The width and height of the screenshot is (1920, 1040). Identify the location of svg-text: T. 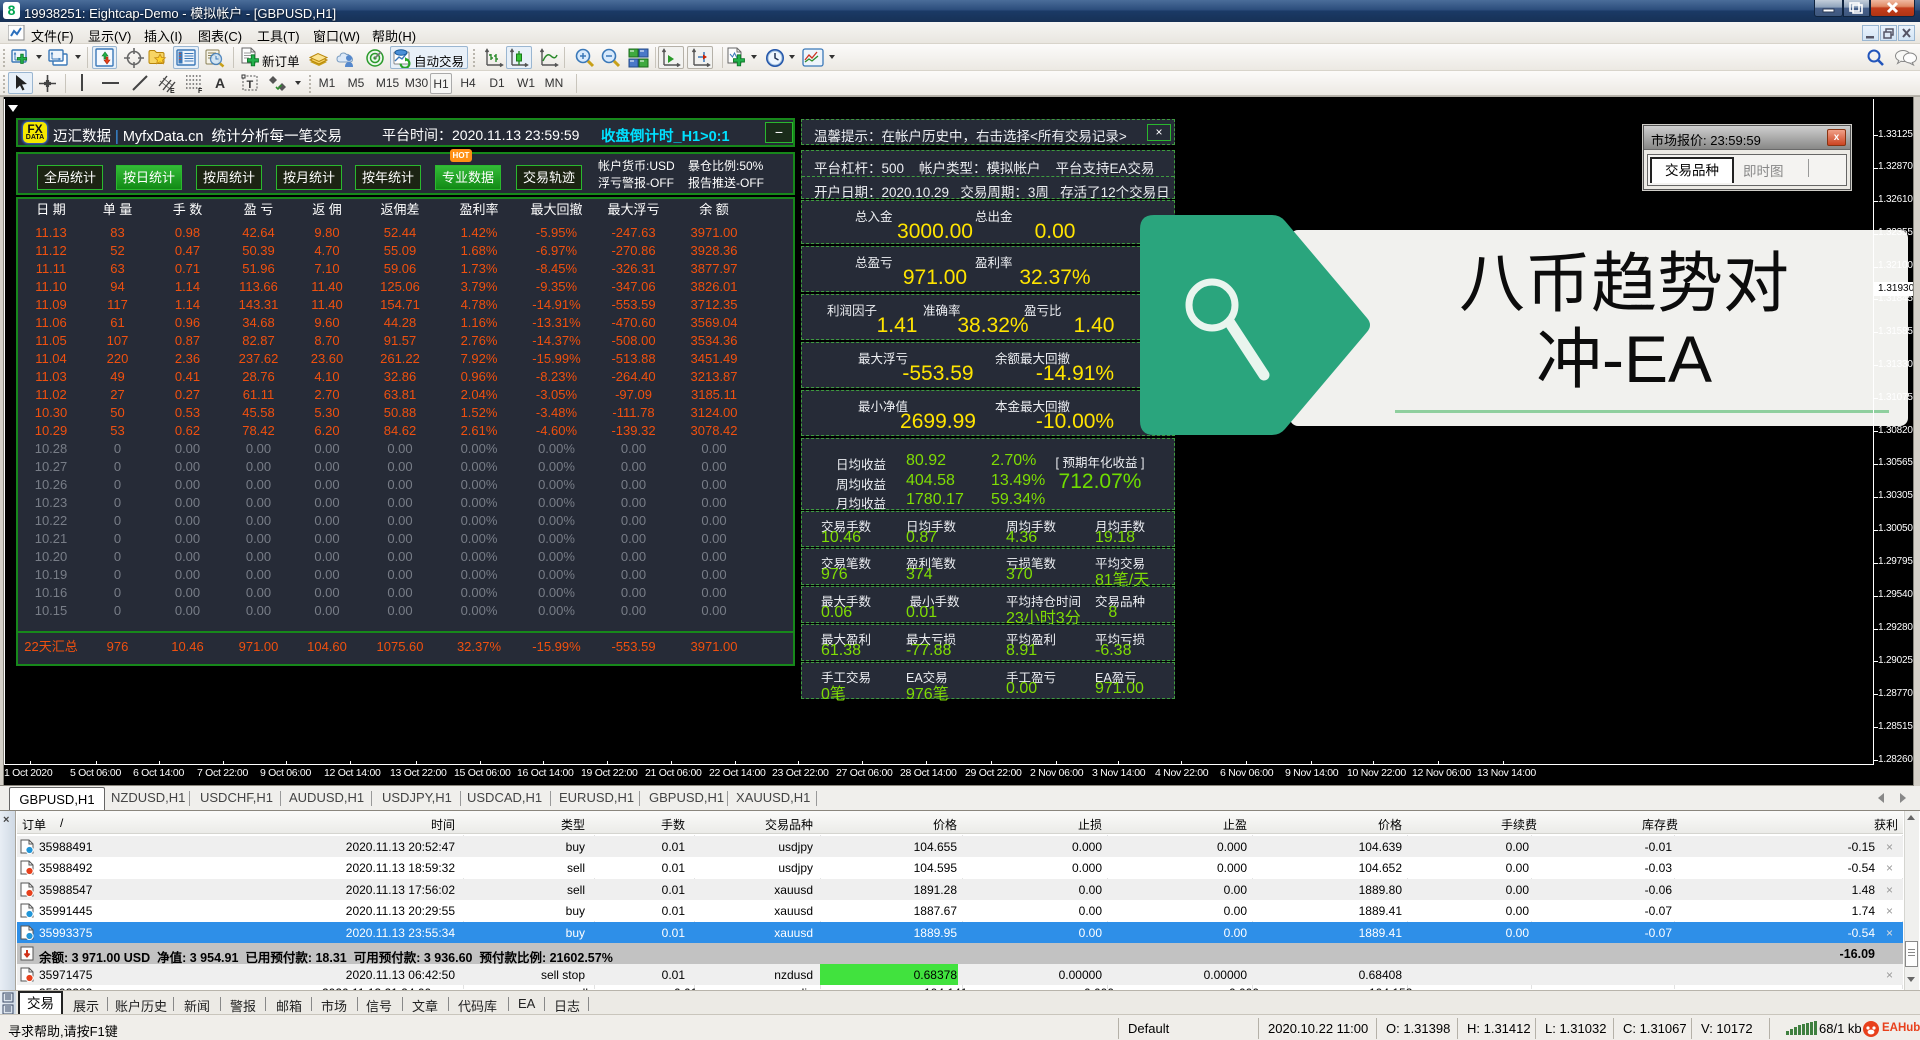
(250, 85).